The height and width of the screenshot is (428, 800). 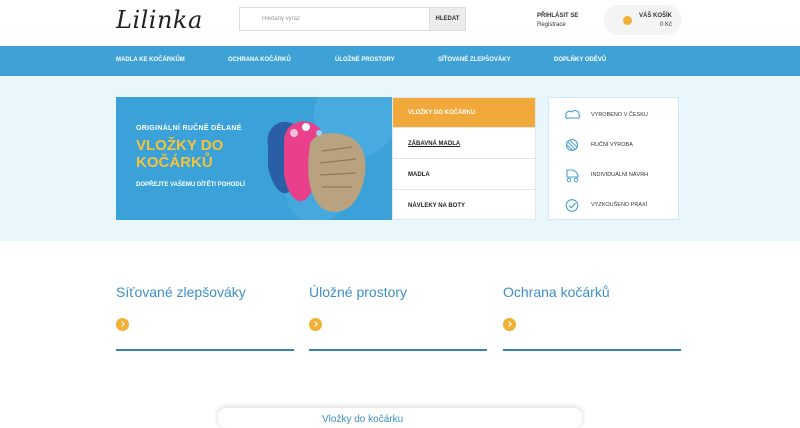 What do you see at coordinates (613, 175) in the screenshot?
I see `benefit-item: INDIVIDUÁLNÍ NÁVRH` at bounding box center [613, 175].